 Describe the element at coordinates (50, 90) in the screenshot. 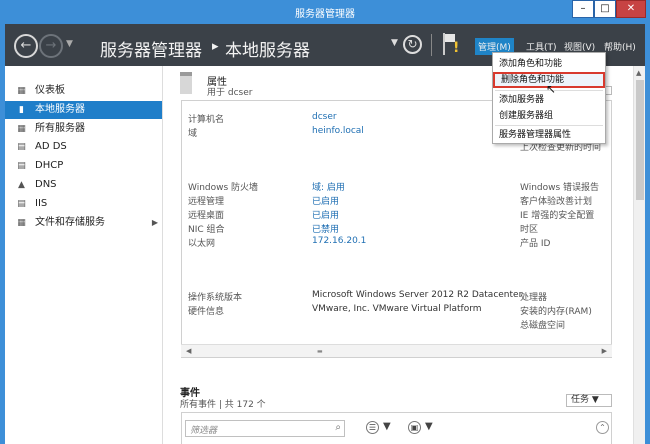

I see `sidebar-item-label: 仪表板` at that location.